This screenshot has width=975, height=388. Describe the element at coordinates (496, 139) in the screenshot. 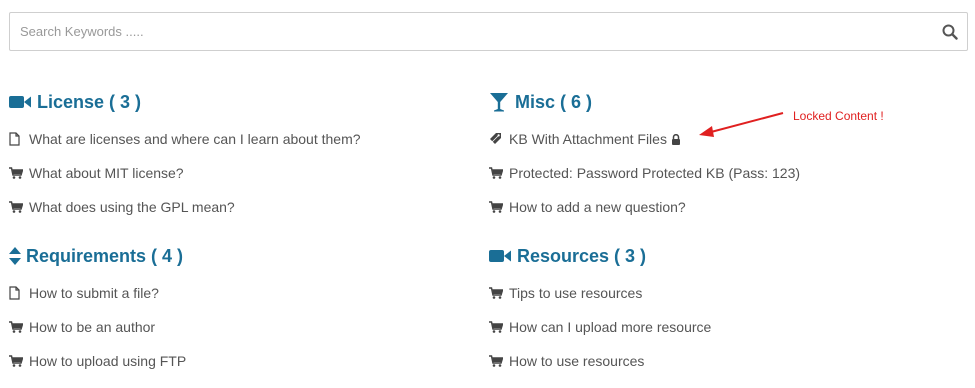

I see `tags-icon` at that location.